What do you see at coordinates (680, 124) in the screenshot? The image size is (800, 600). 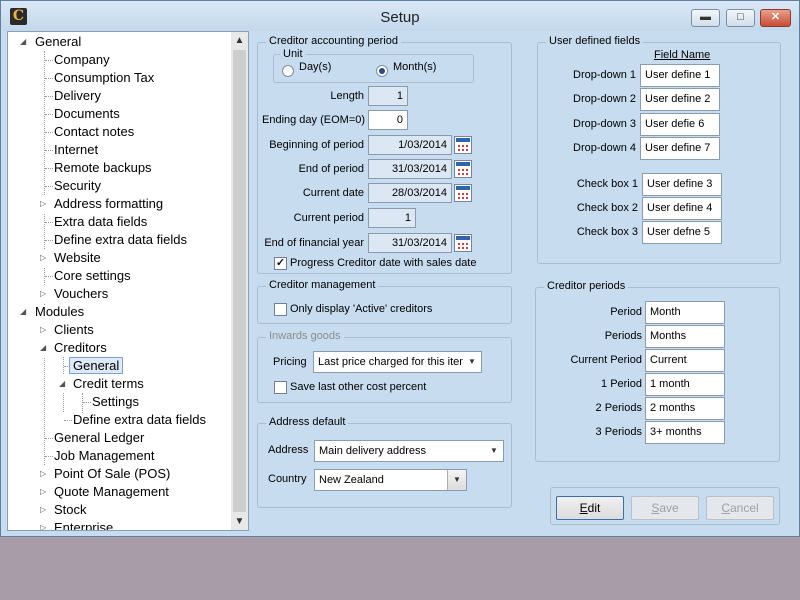 I see `dropdown-3-field: User defie 6` at bounding box center [680, 124].